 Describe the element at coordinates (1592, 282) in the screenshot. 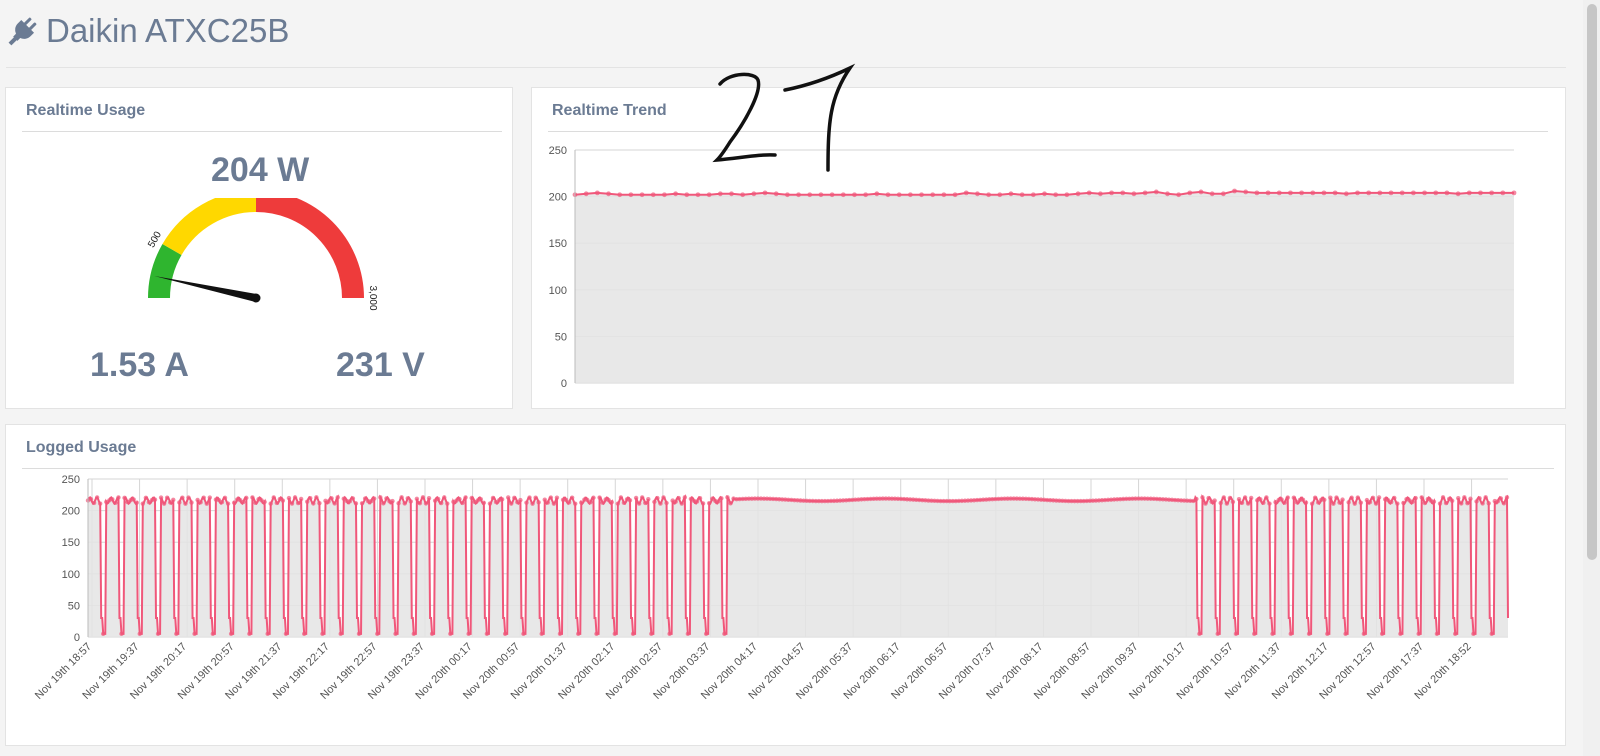

I see `scrollbar-thumb` at that location.